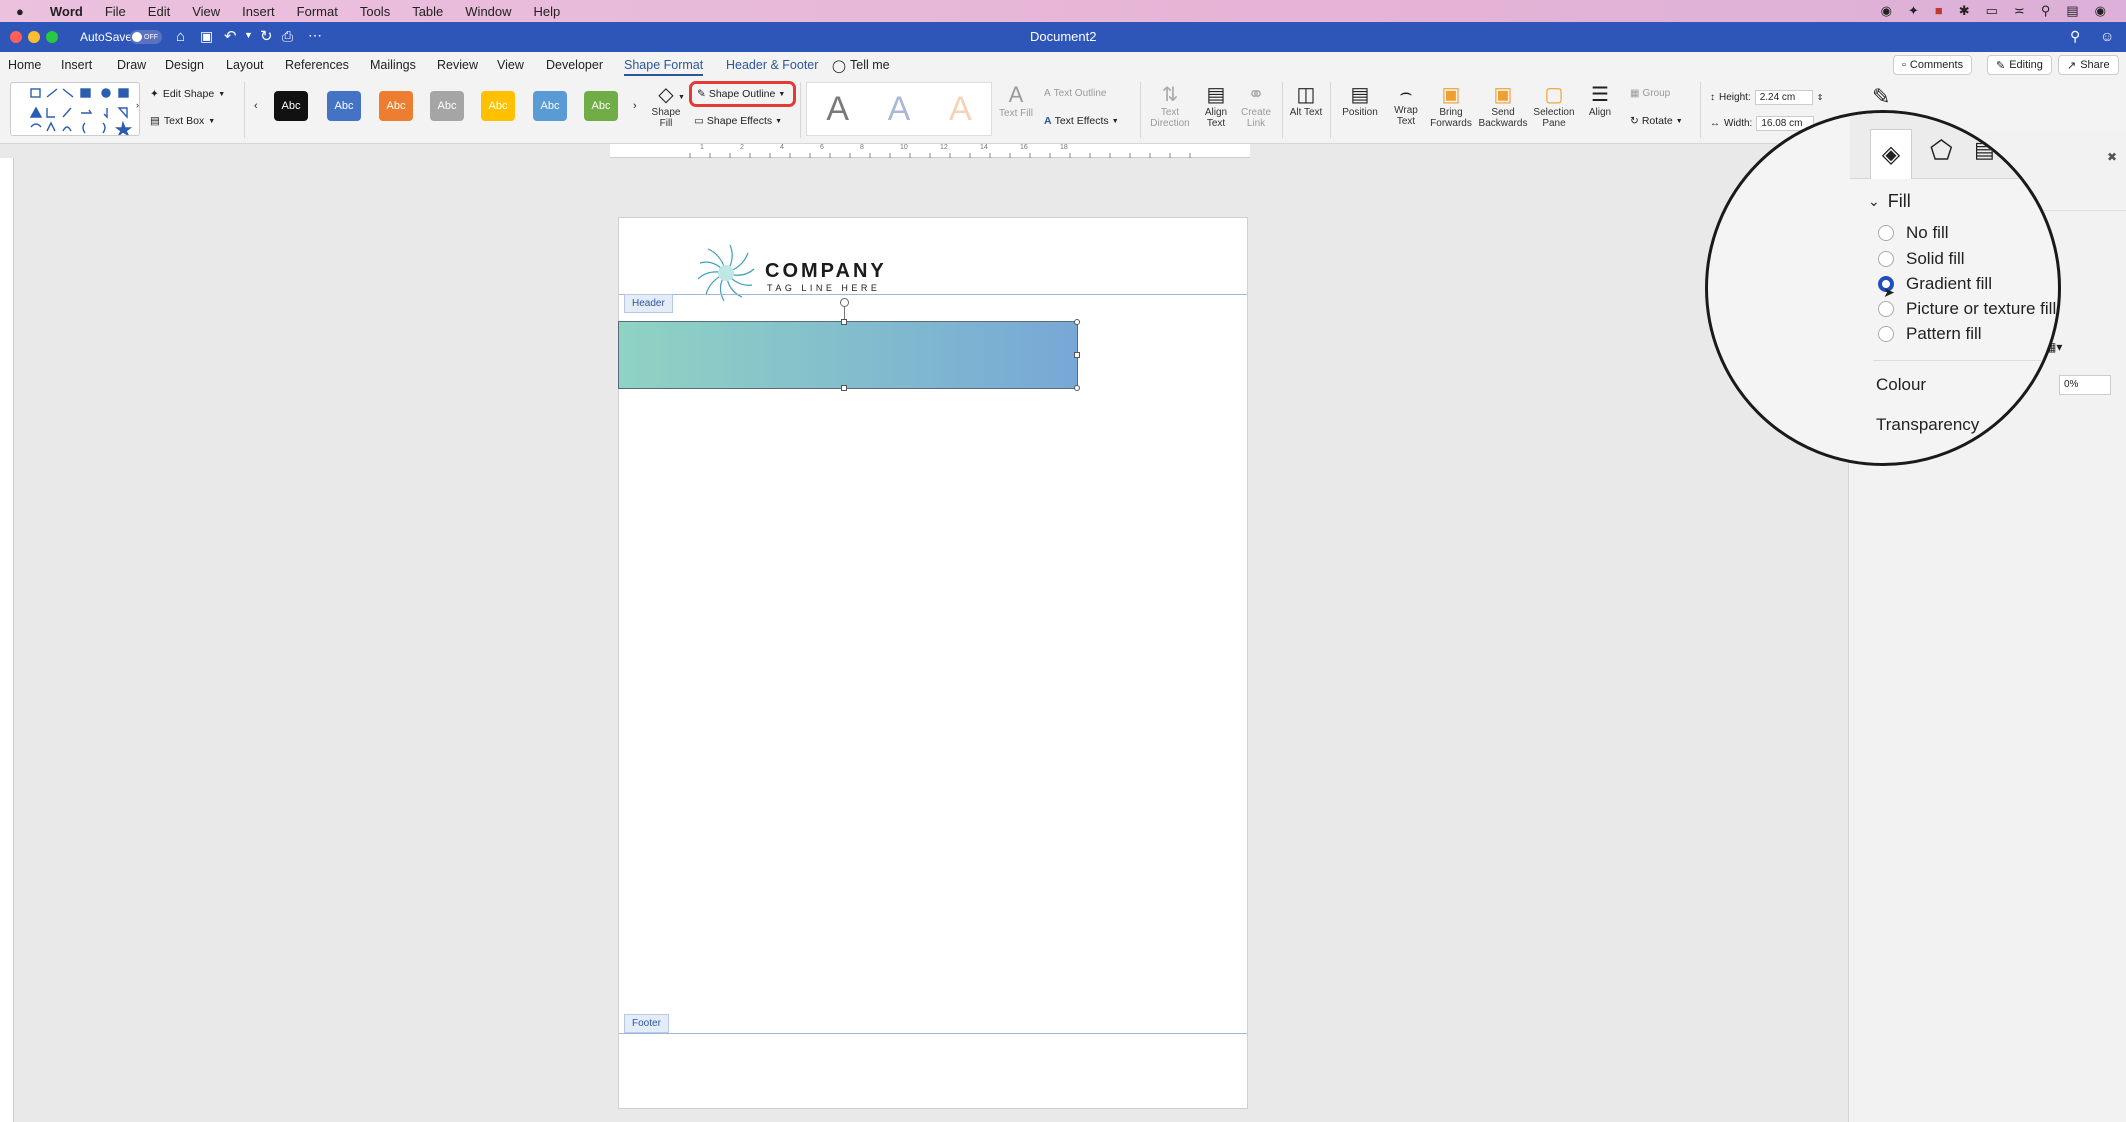 The image size is (2126, 1122). Describe the element at coordinates (848, 355) in the screenshot. I see `banner-shape` at that location.